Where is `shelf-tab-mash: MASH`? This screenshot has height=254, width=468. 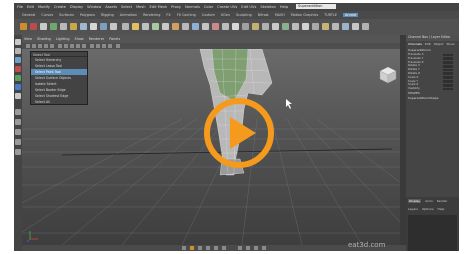 shelf-tab-mash: MASH is located at coordinates (280, 15).